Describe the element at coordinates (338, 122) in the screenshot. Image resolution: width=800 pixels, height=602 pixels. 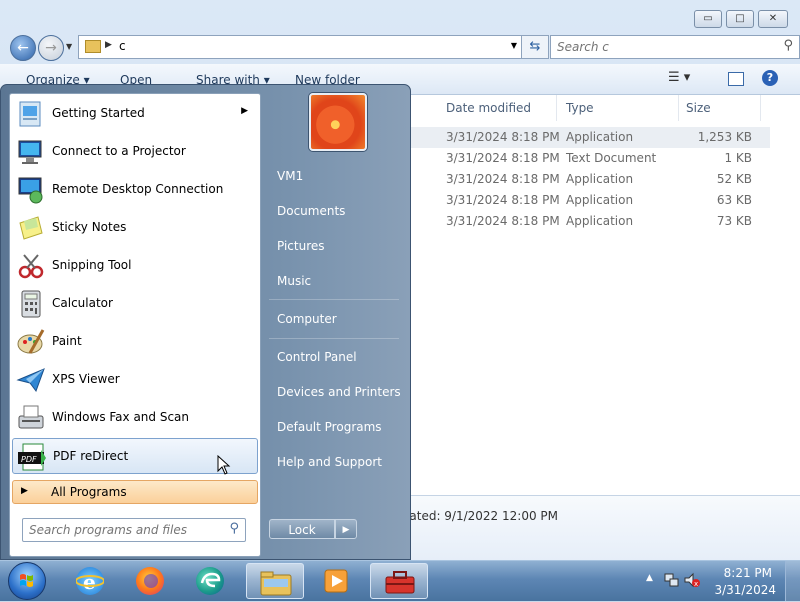
I see `user-picture` at that location.